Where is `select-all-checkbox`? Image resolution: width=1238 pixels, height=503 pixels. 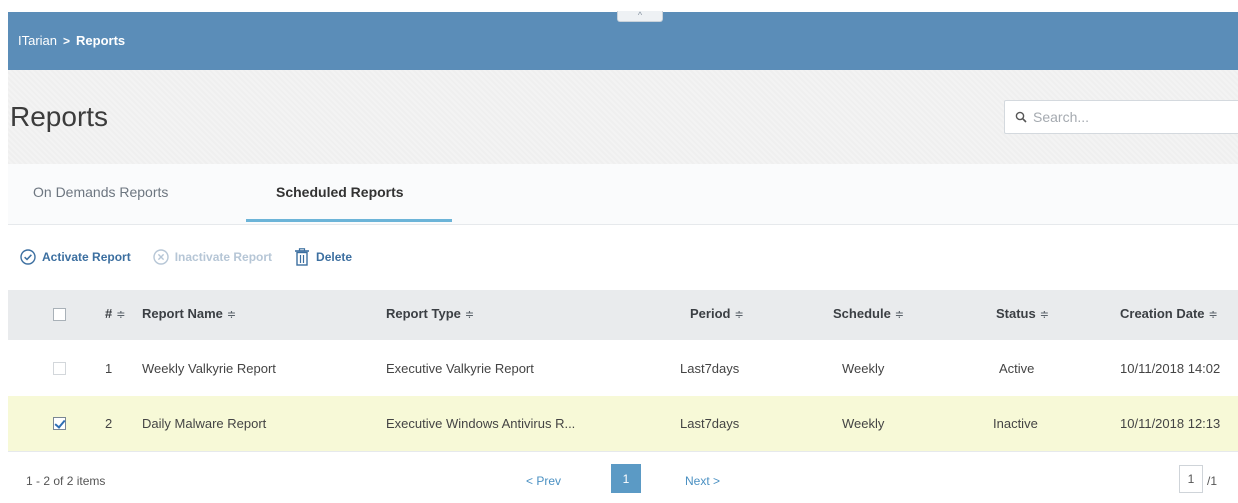 select-all-checkbox is located at coordinates (59, 314).